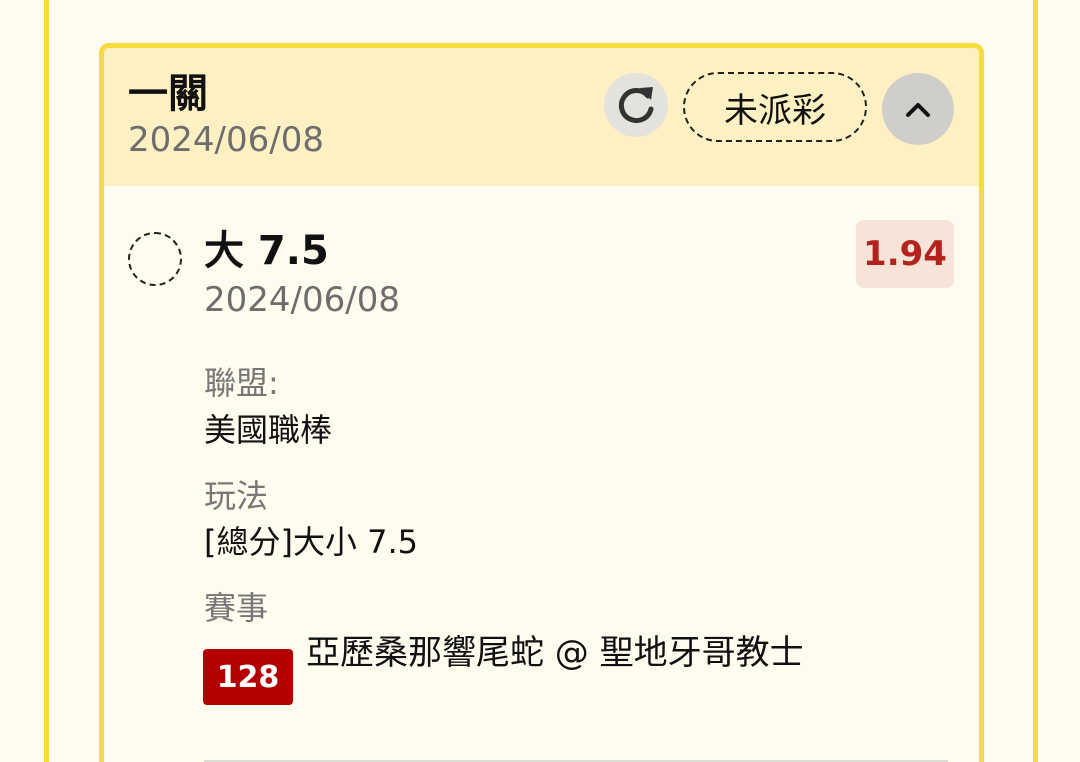  What do you see at coordinates (266, 251) in the screenshot?
I see `bet-selection: 大 7.5` at bounding box center [266, 251].